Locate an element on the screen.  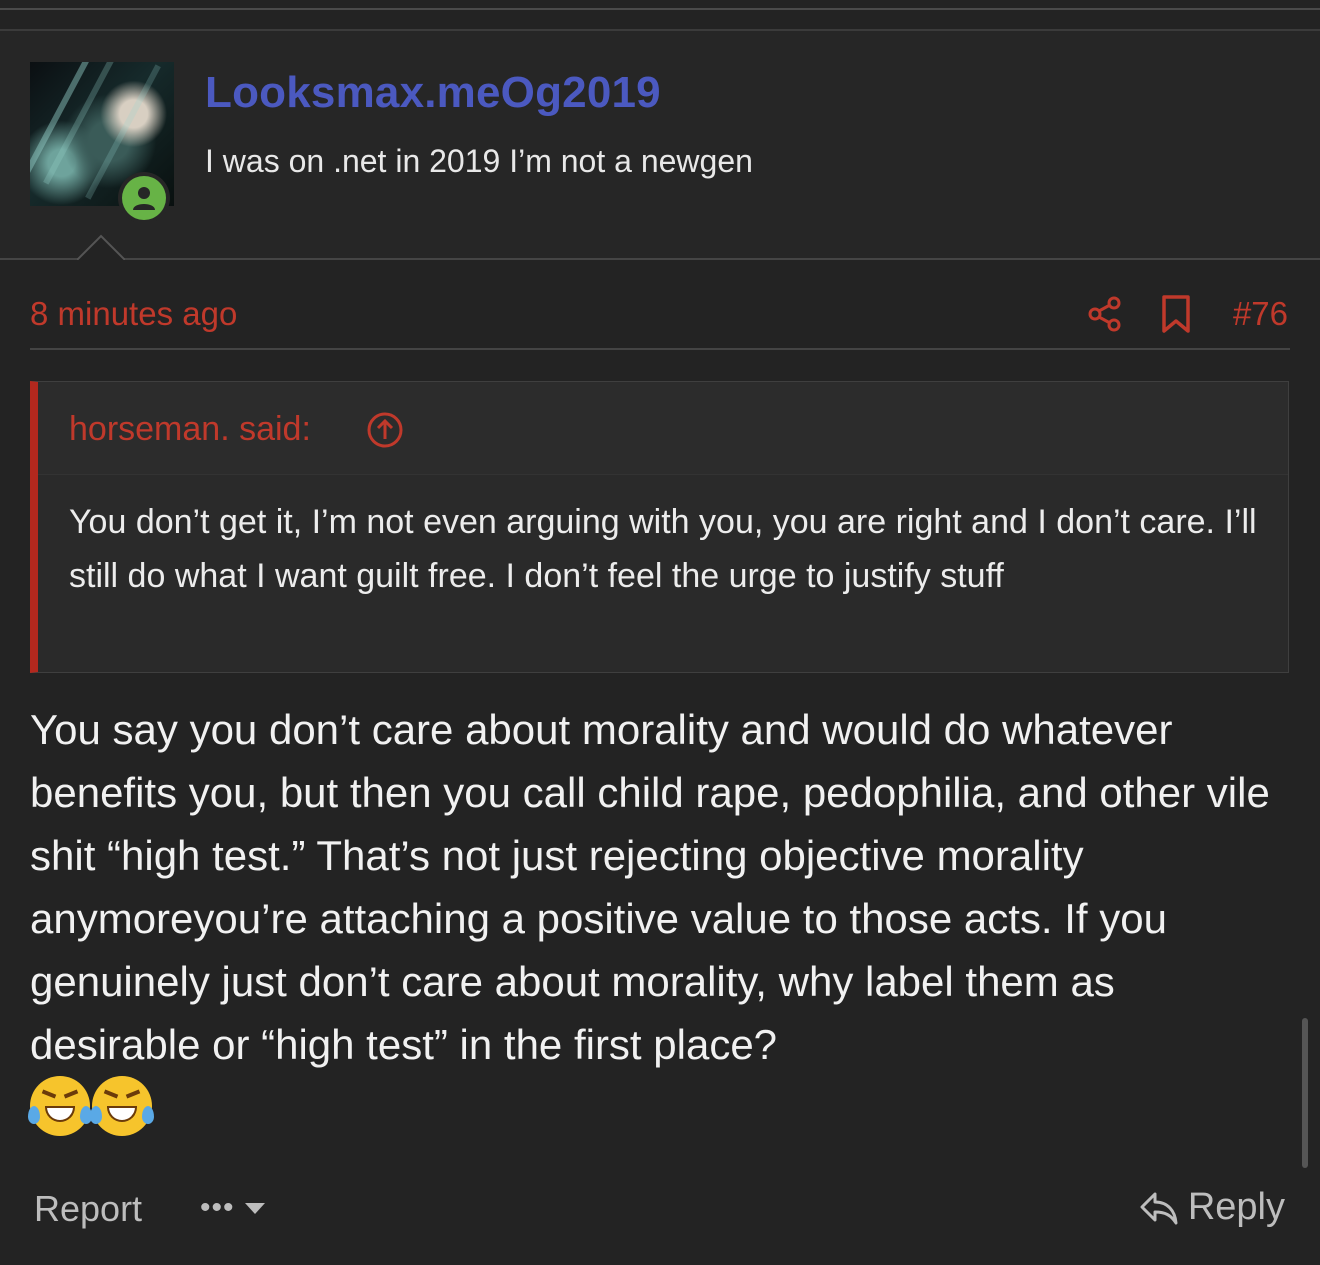
online-status-badge is located at coordinates (144, 198).